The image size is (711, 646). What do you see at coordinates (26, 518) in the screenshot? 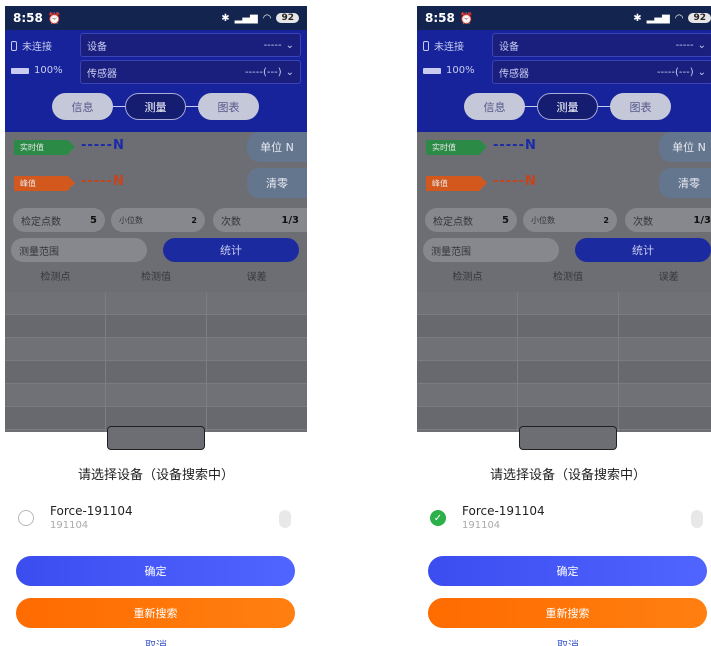
I see `device-radio` at bounding box center [26, 518].